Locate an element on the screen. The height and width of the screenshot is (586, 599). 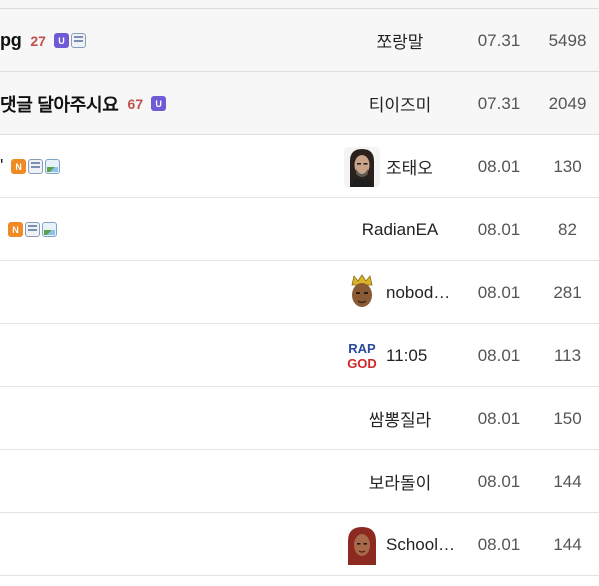
author: 티이즈미 is located at coordinates (400, 103).